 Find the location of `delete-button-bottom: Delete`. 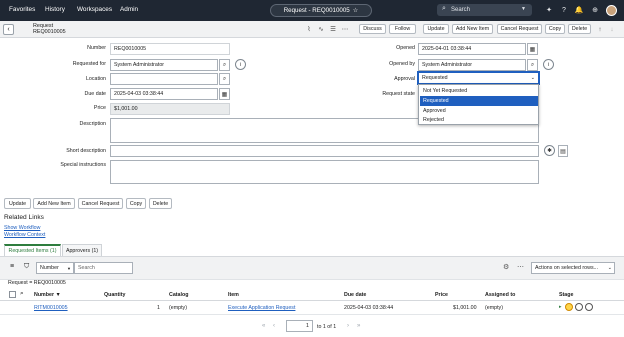

delete-button-bottom: Delete is located at coordinates (160, 203).